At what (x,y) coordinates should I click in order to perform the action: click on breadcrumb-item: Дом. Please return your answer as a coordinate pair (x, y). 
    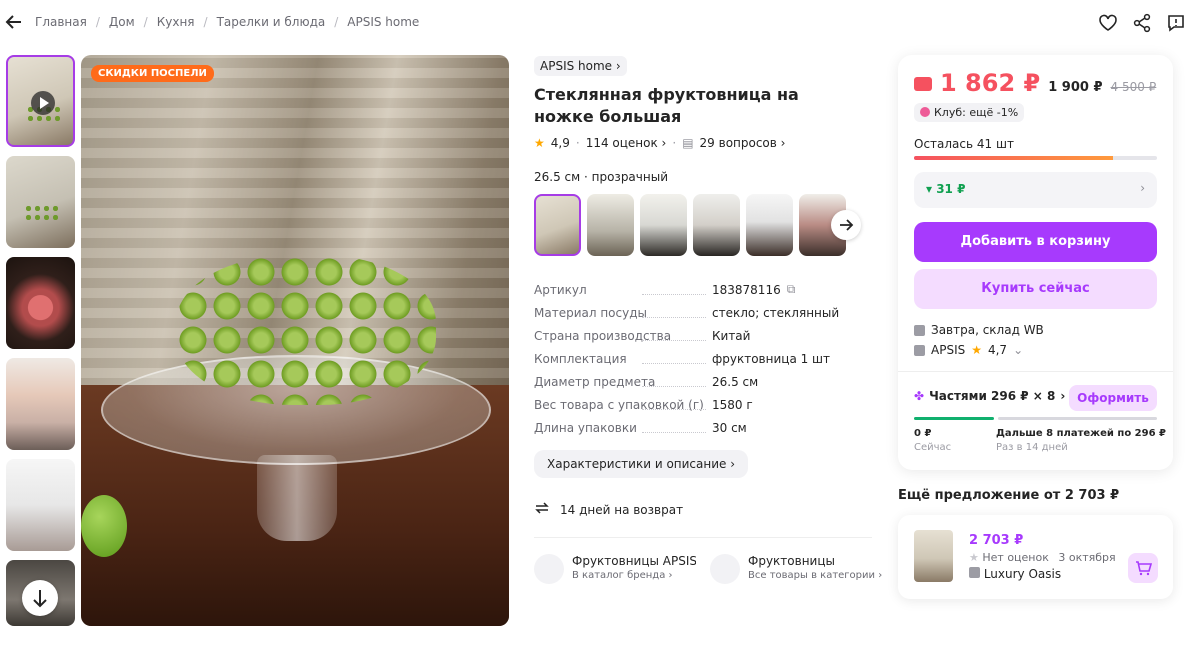
    Looking at the image, I should click on (122, 22).